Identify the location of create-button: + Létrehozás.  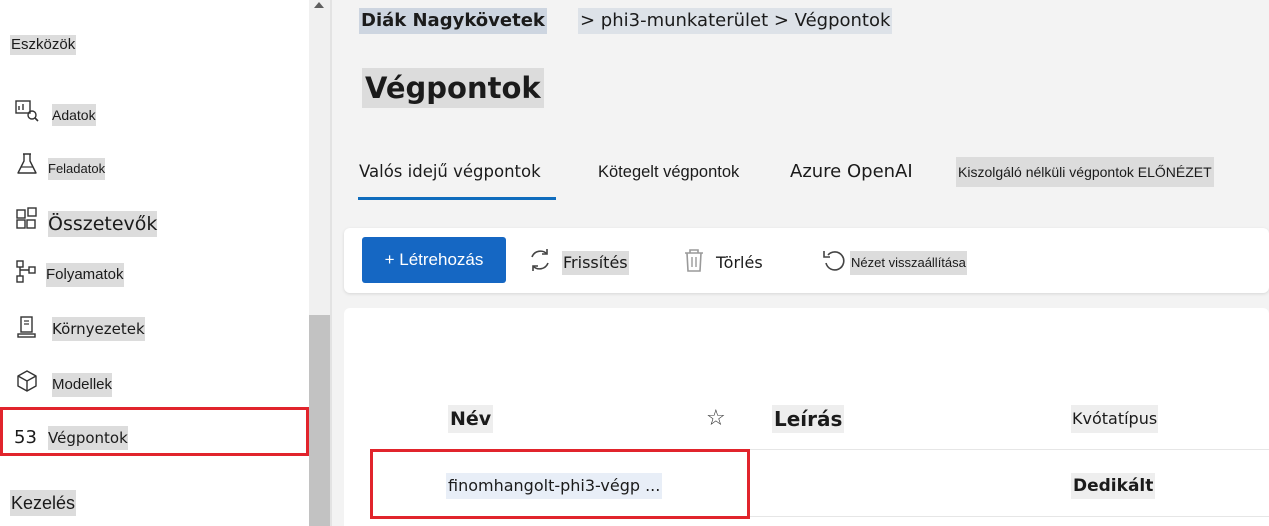
(434, 260).